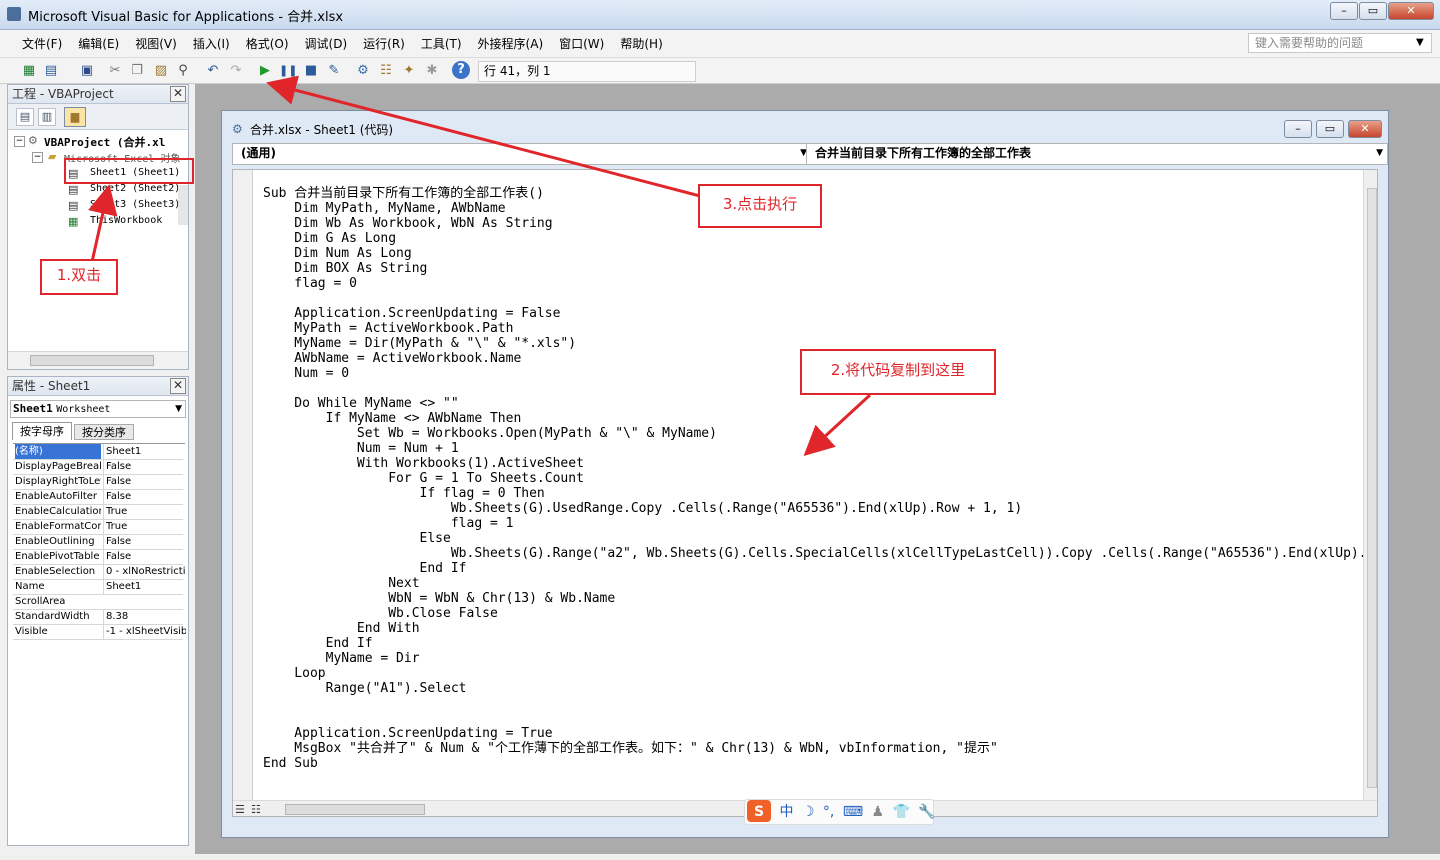  Describe the element at coordinates (129, 171) in the screenshot. I see `sheet1-highlight-box` at that location.